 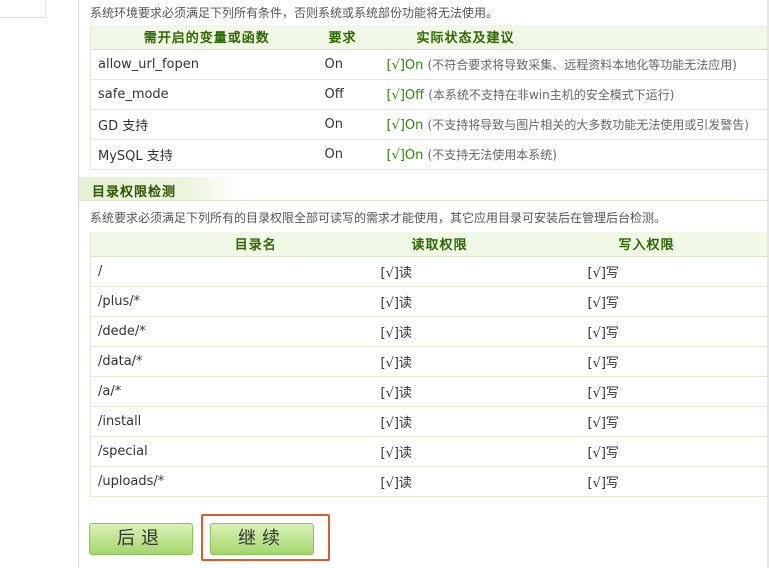 What do you see at coordinates (206, 124) in the screenshot?
I see `env-name: GD 支持` at bounding box center [206, 124].